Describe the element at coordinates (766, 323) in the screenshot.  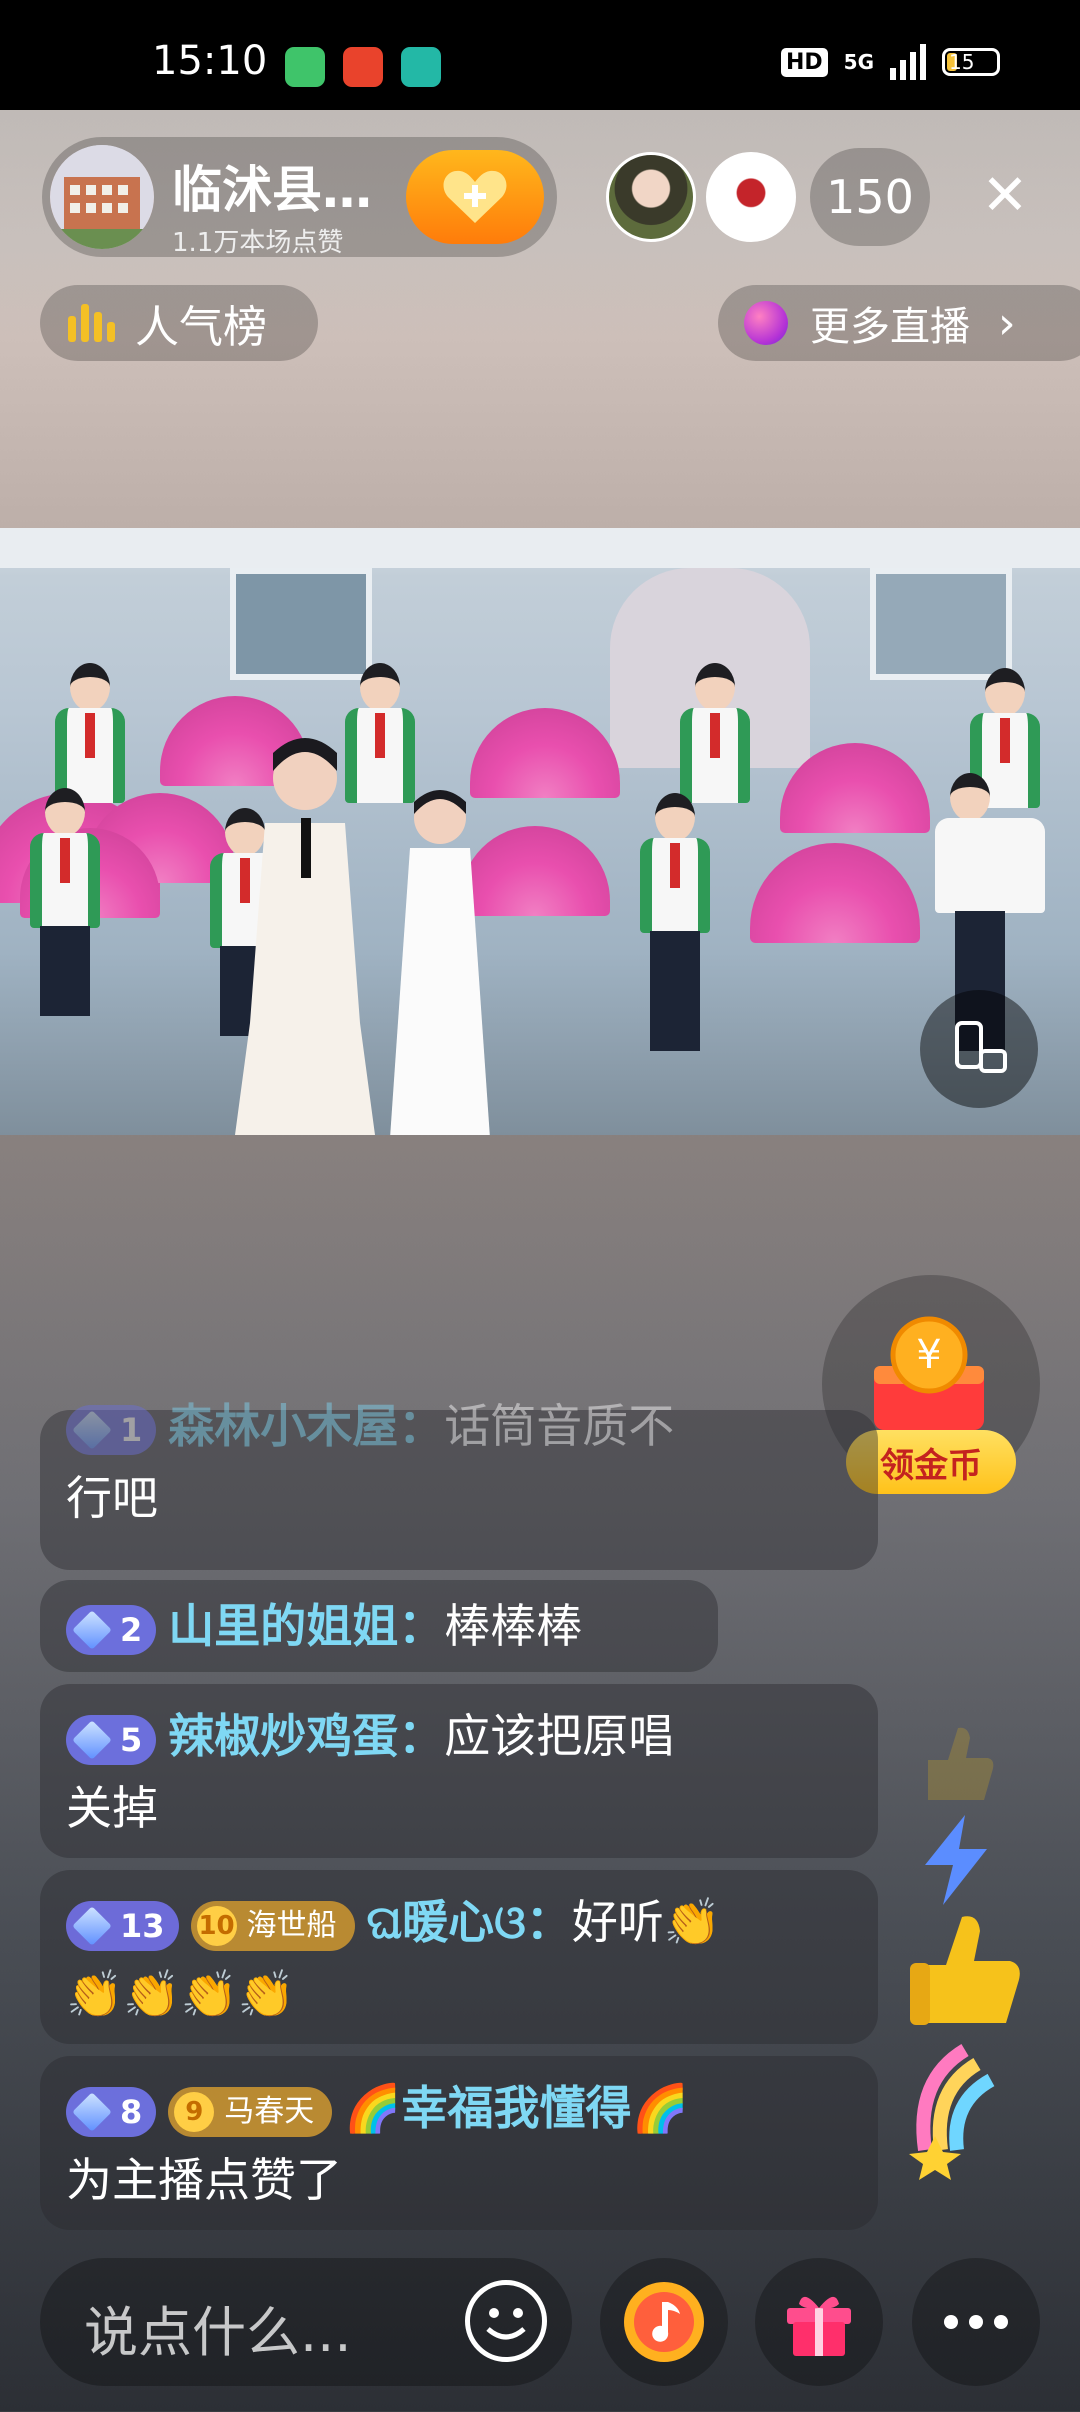
I see `planet-icon` at that location.